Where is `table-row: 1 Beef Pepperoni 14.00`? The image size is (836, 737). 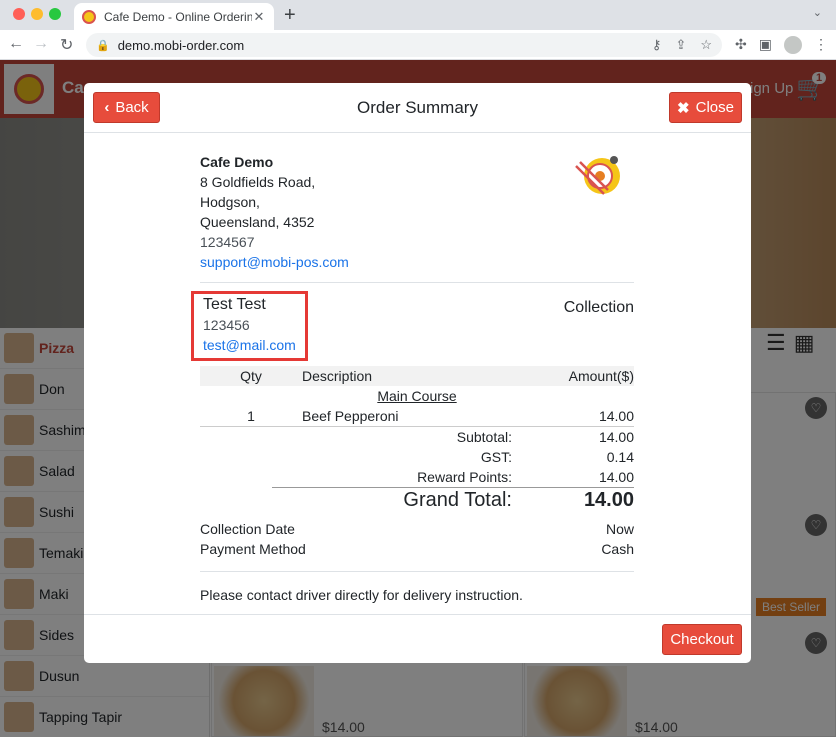 table-row: 1 Beef Pepperoni 14.00 is located at coordinates (417, 416).